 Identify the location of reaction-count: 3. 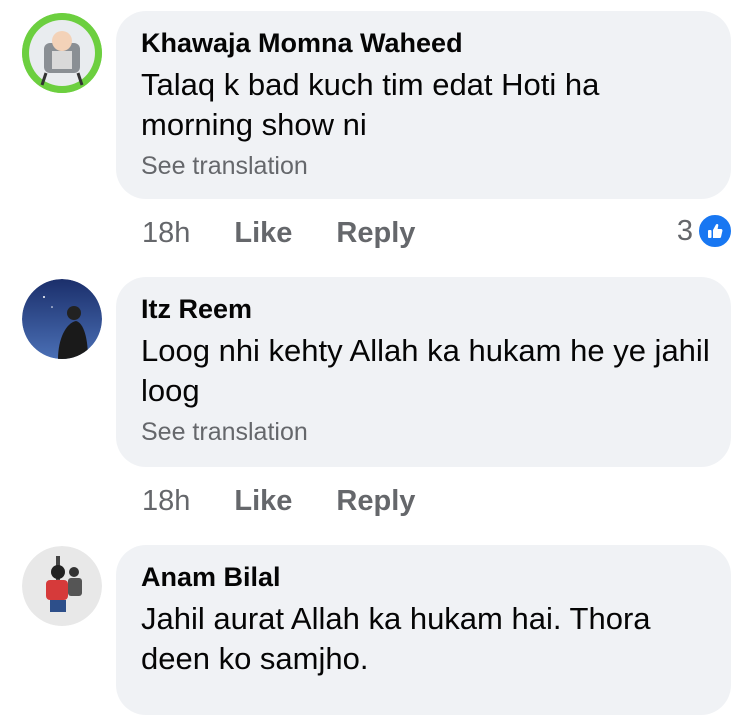
(684, 230).